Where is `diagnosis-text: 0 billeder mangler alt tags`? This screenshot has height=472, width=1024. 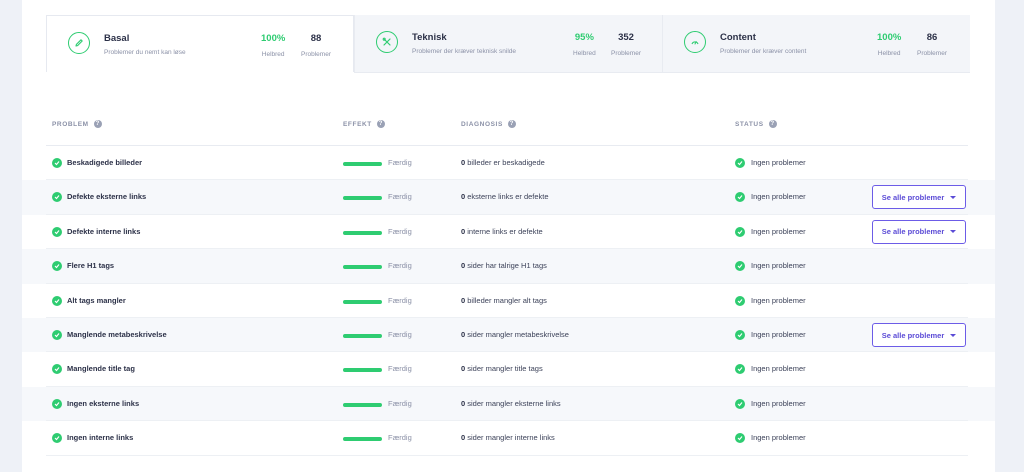
diagnosis-text: 0 billeder mangler alt tags is located at coordinates (504, 300).